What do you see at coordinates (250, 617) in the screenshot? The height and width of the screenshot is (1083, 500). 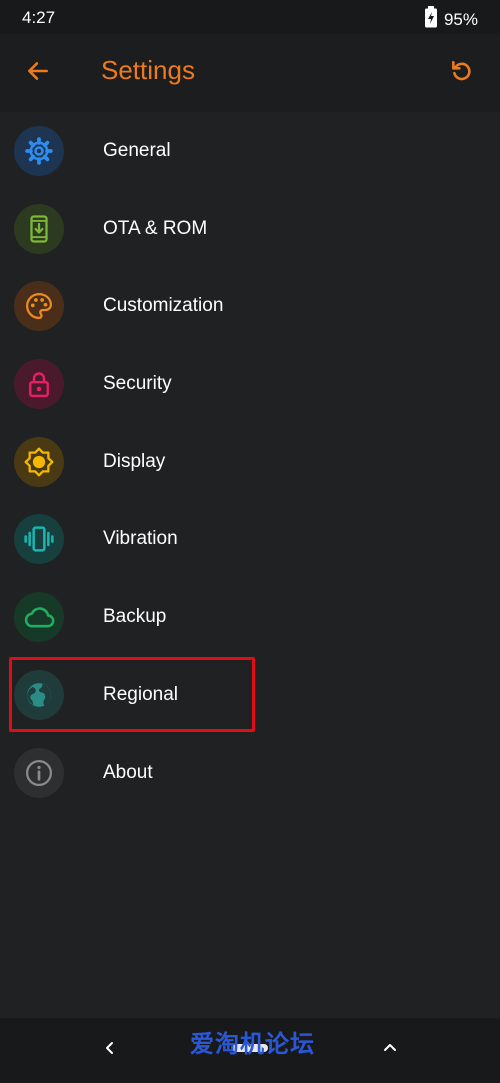 I see `menu-item-backup: Backup` at bounding box center [250, 617].